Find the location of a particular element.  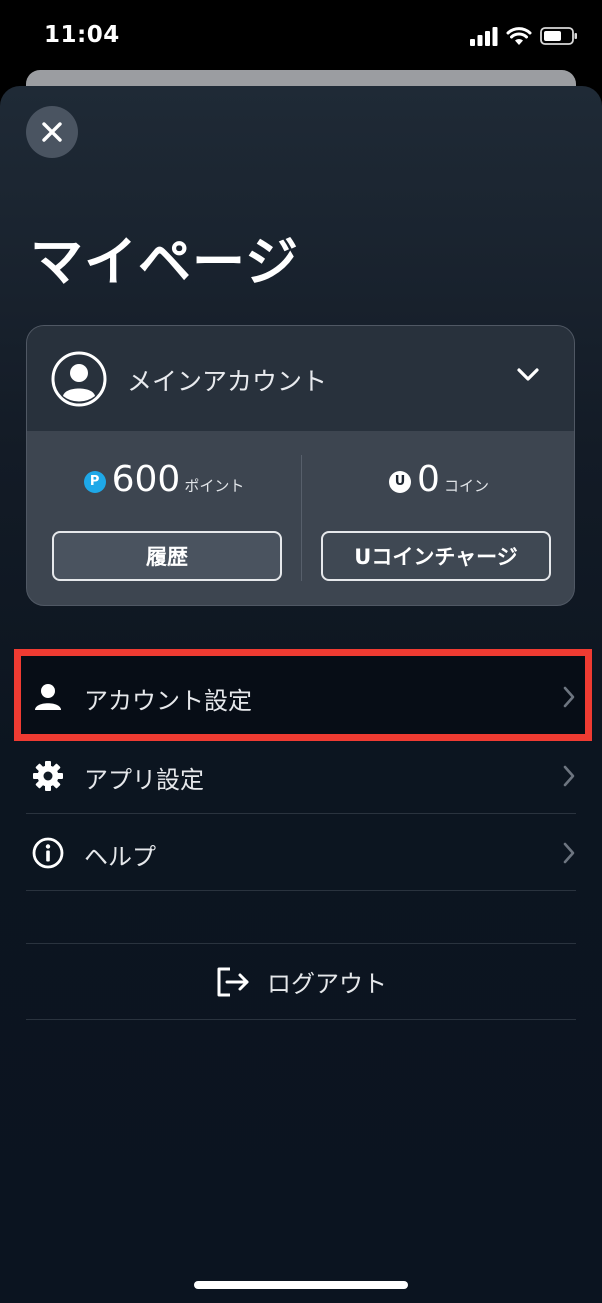

wifi-icon is located at coordinates (519, 36).